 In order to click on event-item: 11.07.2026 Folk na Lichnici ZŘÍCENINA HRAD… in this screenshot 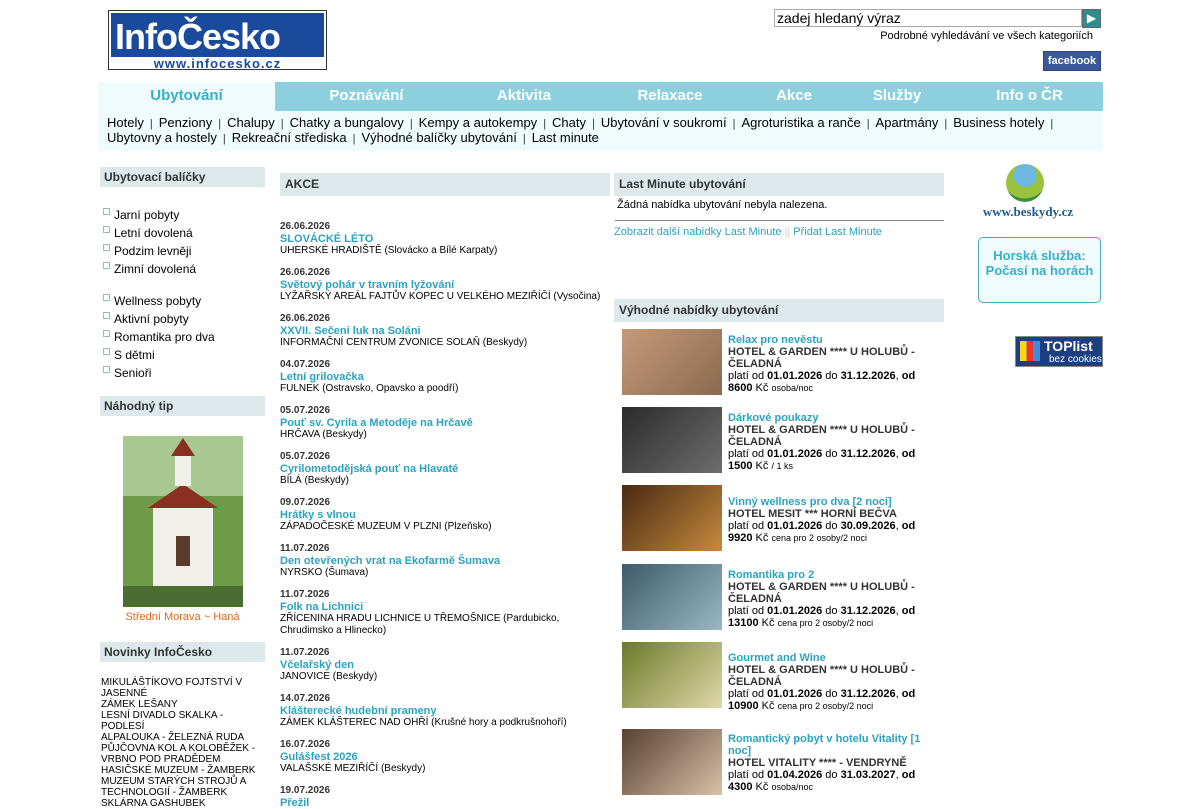, I will do `click(442, 613)`.